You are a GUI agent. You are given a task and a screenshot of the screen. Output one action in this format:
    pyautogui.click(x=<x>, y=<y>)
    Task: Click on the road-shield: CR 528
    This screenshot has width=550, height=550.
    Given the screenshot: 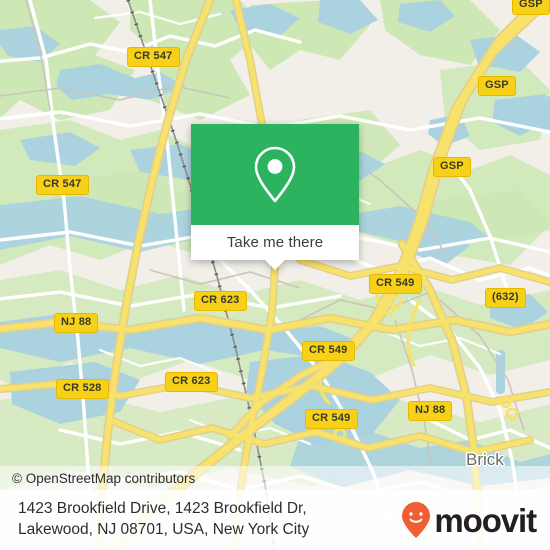 What is the action you would take?
    pyautogui.click(x=82, y=389)
    